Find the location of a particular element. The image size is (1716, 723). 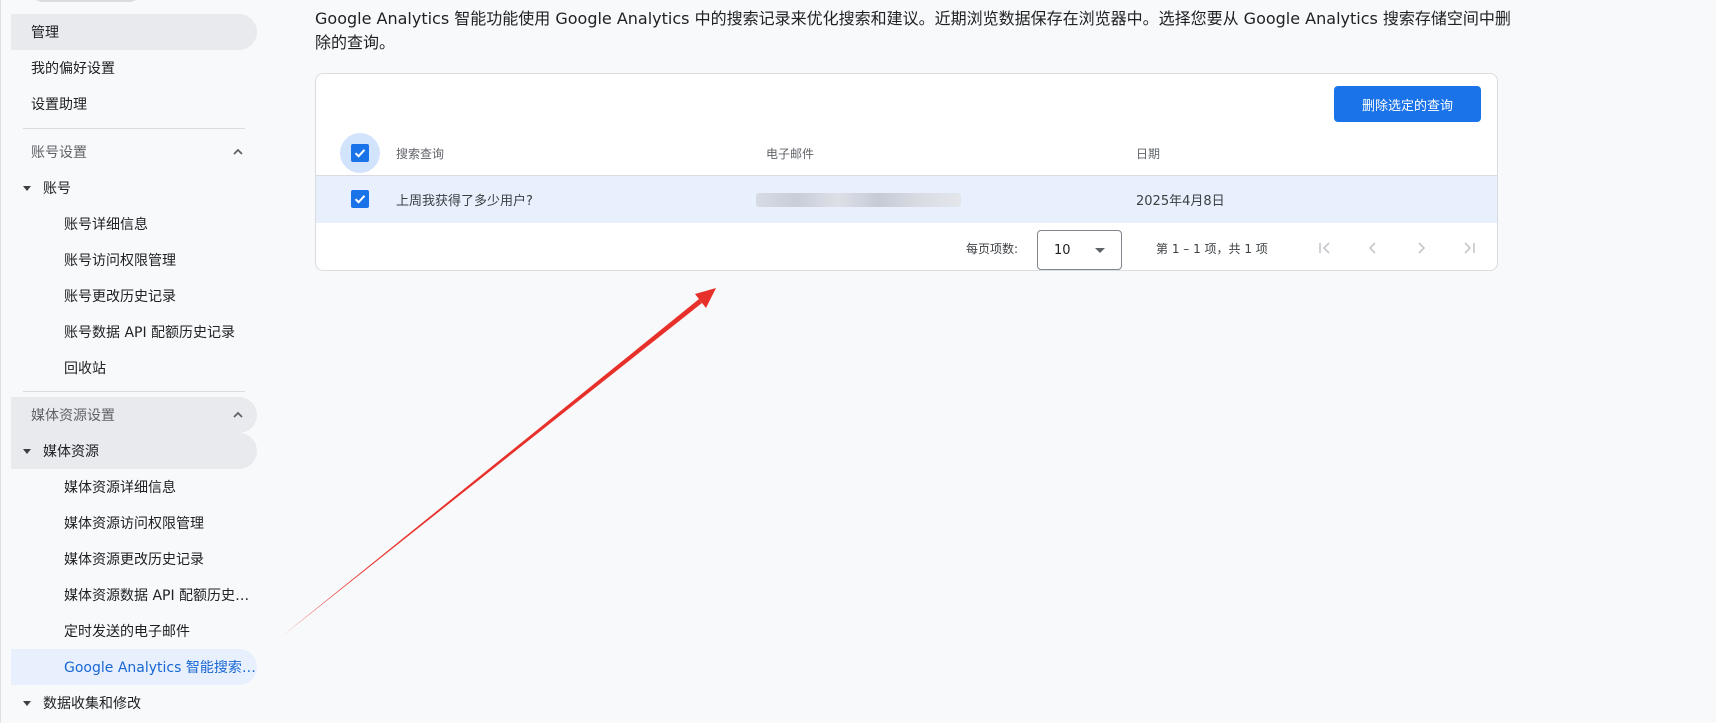

sidebar-item-property-change-history: 媒体资源更改历史记录 is located at coordinates (134, 559).